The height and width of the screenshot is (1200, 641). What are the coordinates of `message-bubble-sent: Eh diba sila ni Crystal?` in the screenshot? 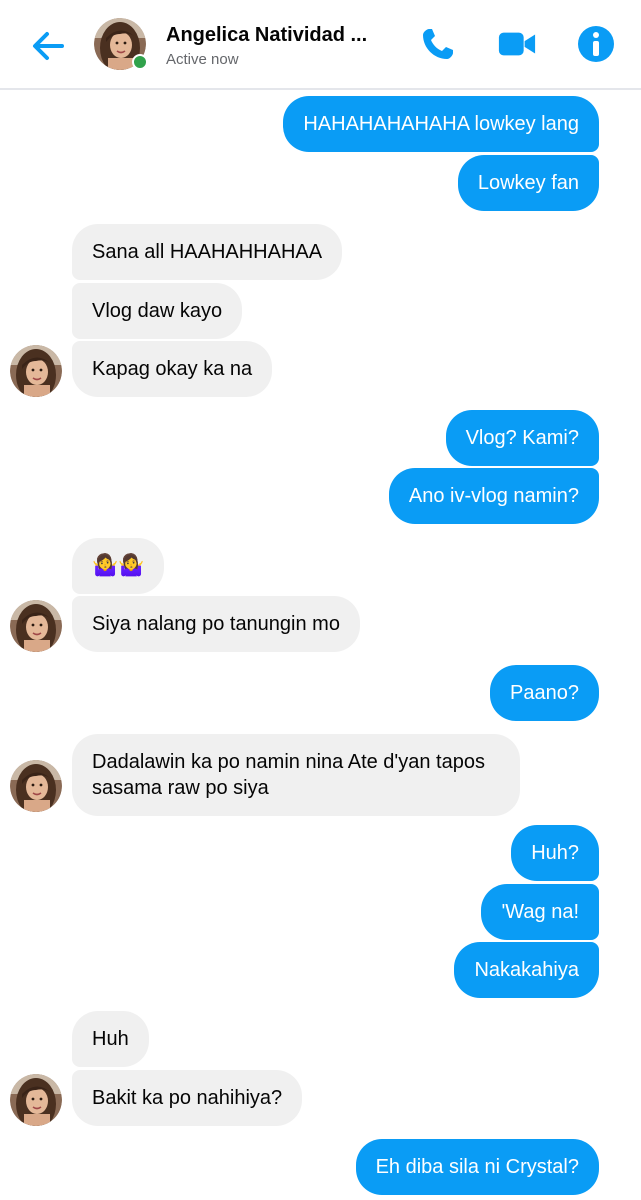 It's located at (477, 1167).